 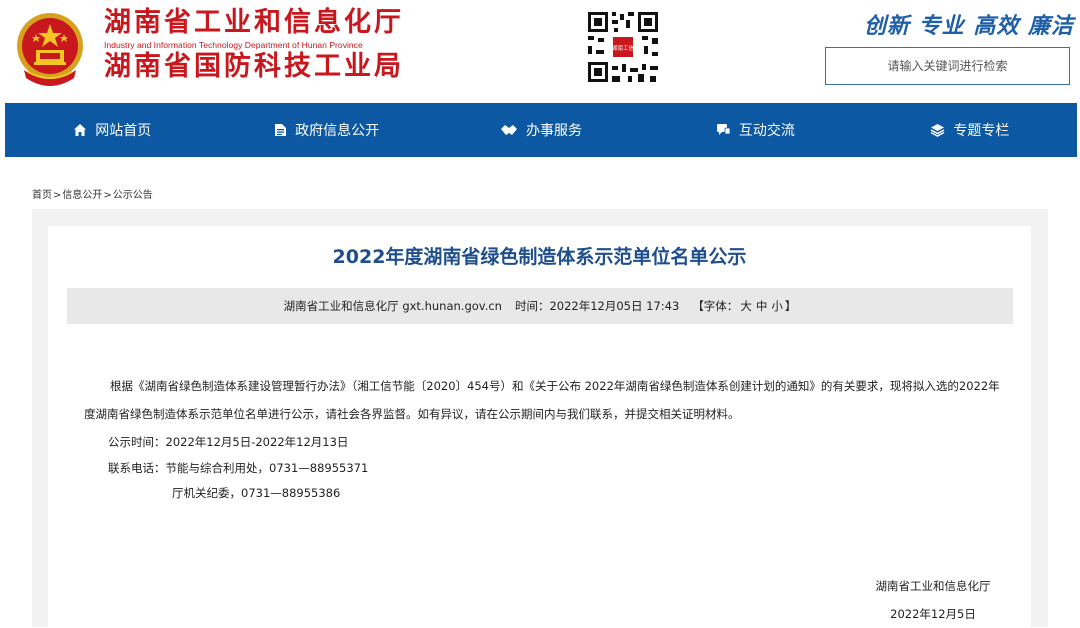 I want to click on document-icon, so click(x=281, y=130).